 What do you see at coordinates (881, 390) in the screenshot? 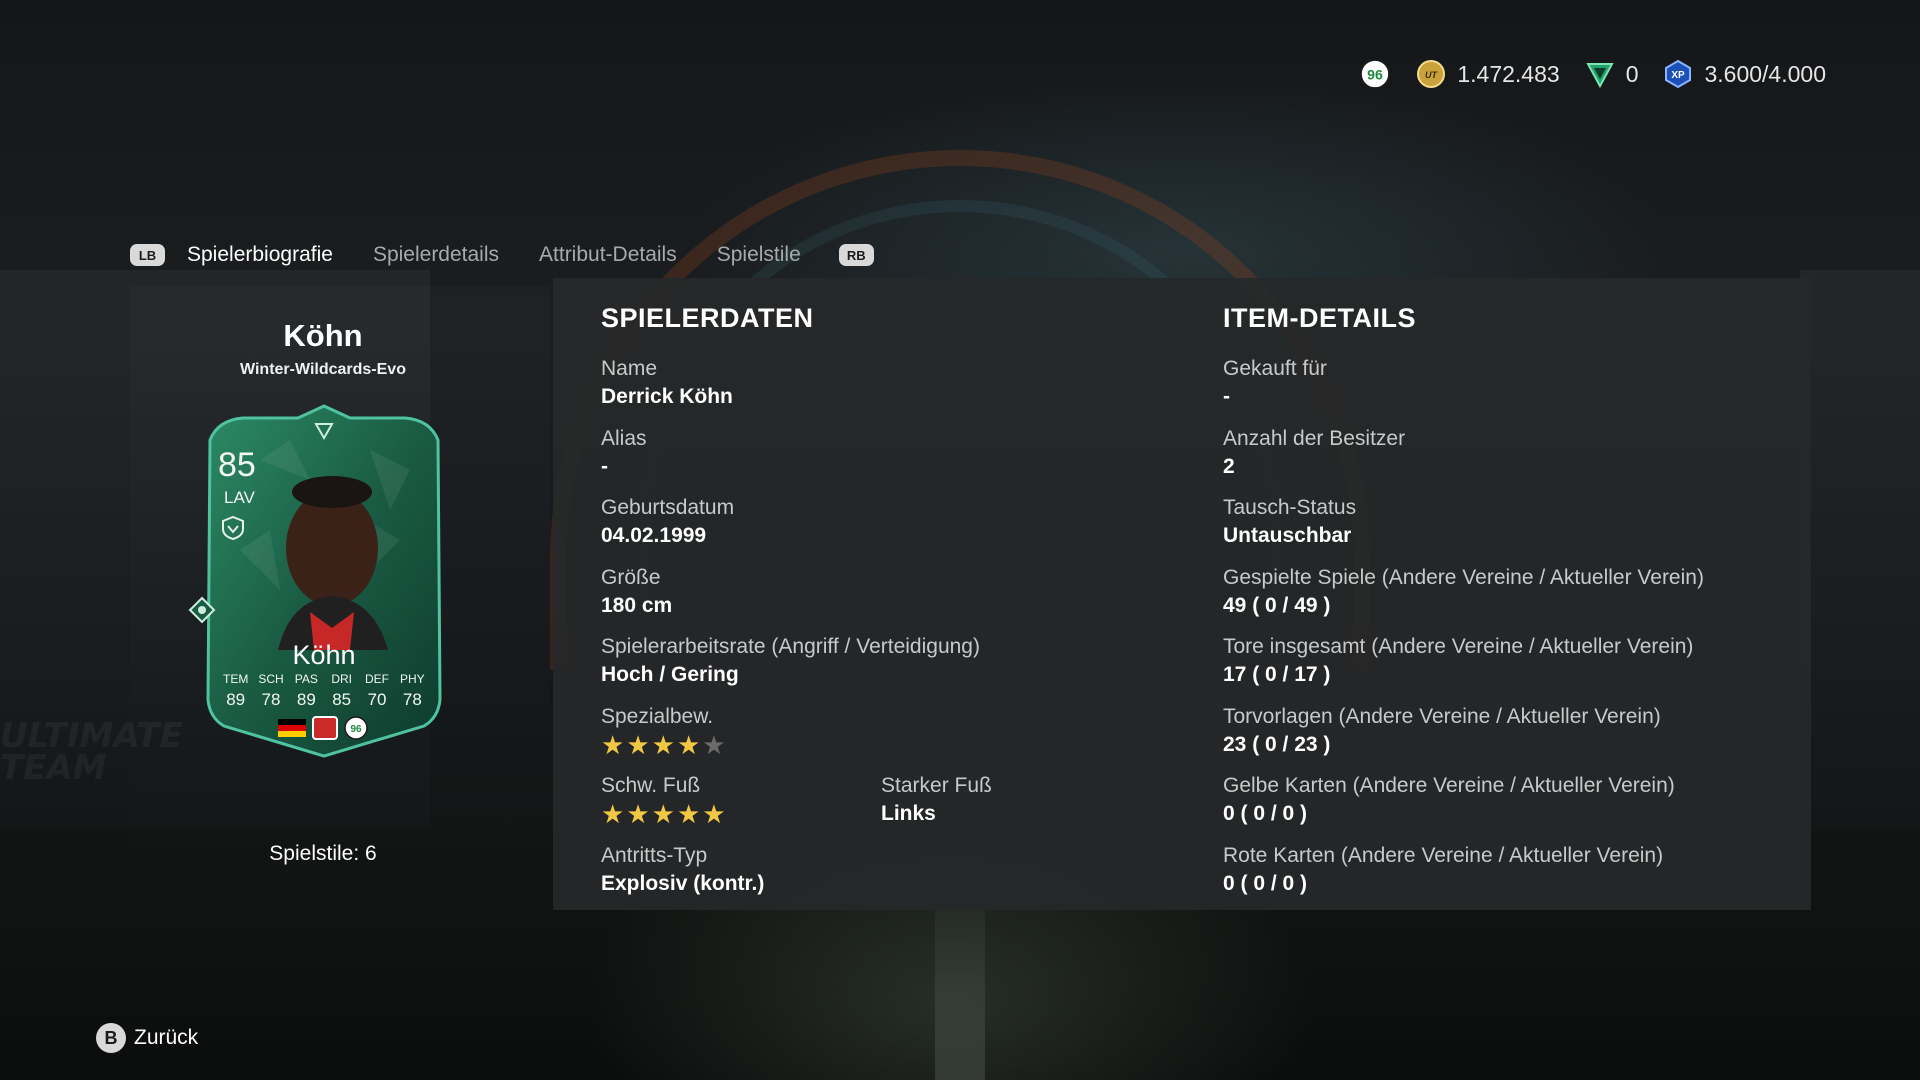
I see `name-field: Name Derrick Köhn` at bounding box center [881, 390].